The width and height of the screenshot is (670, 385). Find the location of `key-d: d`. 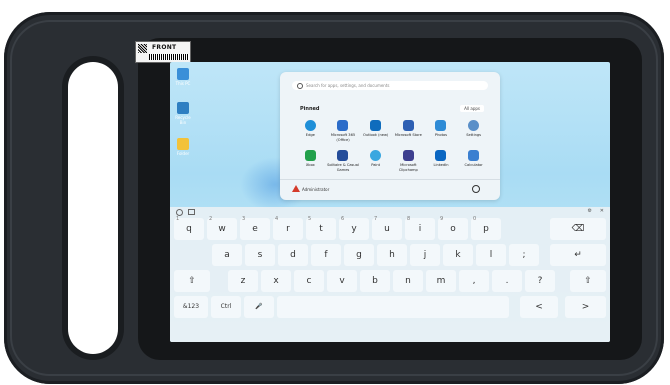

key-d: d is located at coordinates (293, 255).